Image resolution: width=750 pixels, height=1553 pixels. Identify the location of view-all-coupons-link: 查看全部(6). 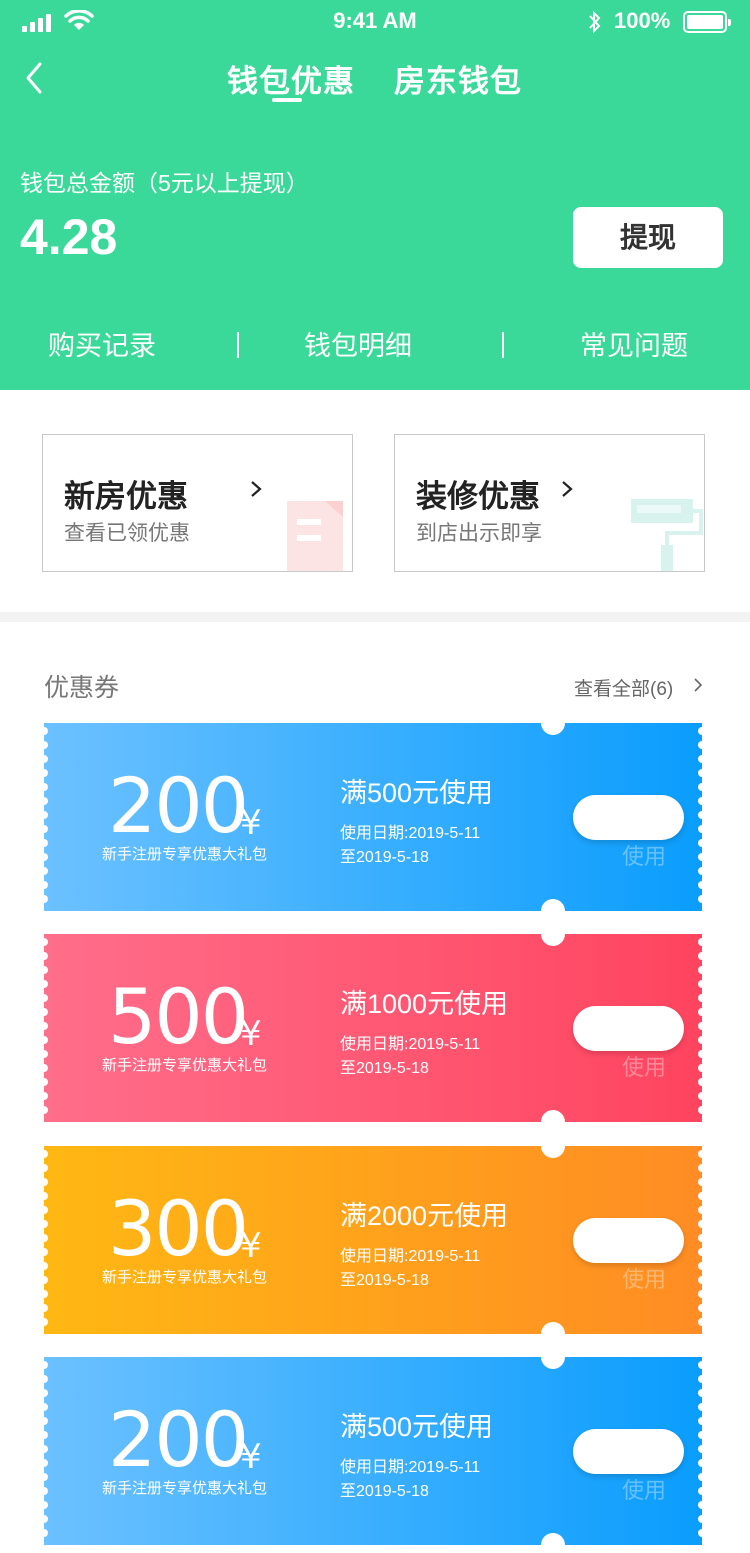
(623, 687).